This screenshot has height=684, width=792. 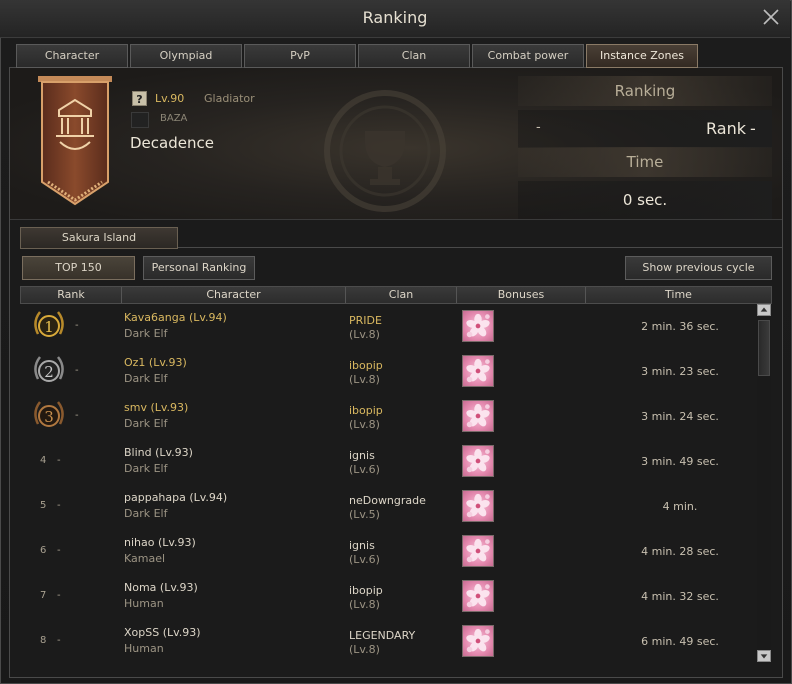 What do you see at coordinates (229, 98) in the screenshot?
I see `player-class: Gladiator` at bounding box center [229, 98].